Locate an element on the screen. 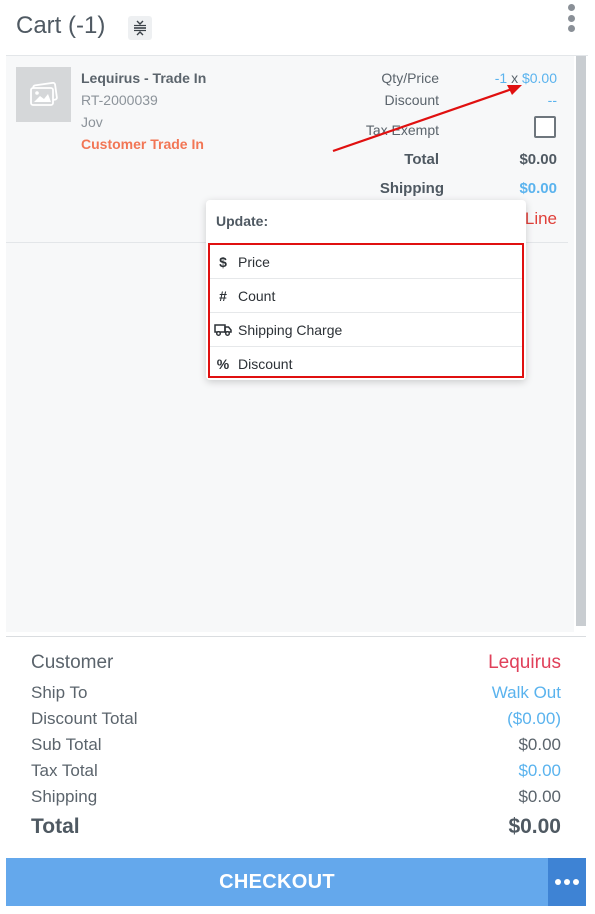 This screenshot has width=595, height=914. summary-divider is located at coordinates (296, 636).